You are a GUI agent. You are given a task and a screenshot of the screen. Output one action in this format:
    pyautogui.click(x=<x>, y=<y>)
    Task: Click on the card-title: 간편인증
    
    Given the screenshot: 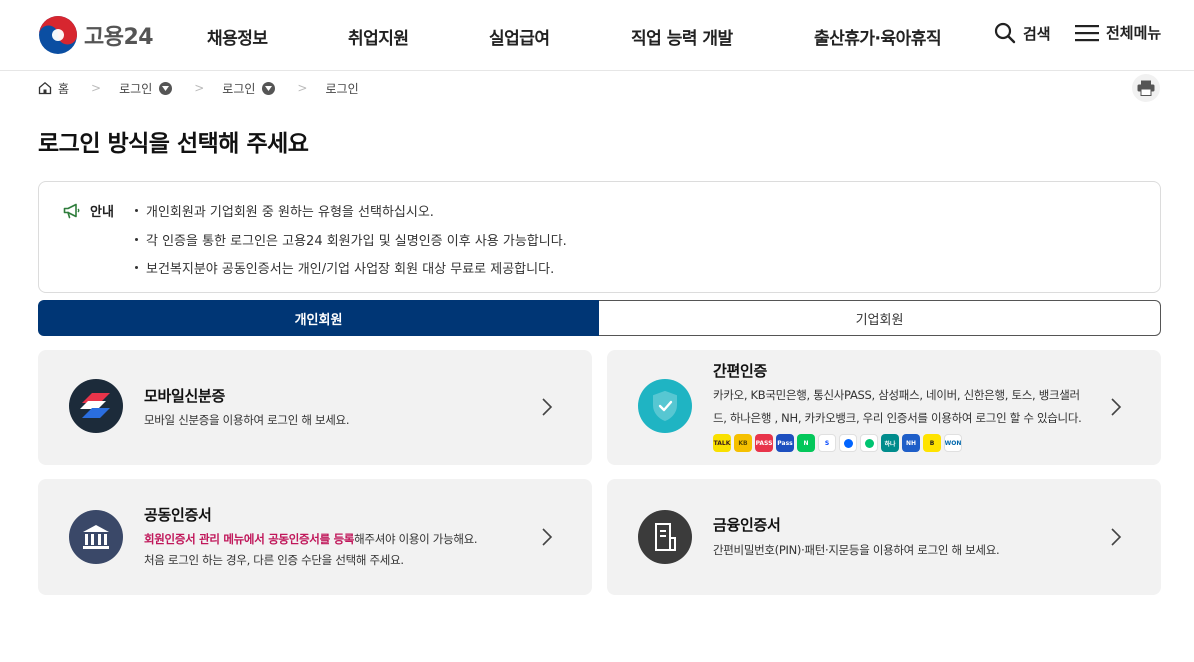 What is the action you would take?
    pyautogui.click(x=740, y=371)
    